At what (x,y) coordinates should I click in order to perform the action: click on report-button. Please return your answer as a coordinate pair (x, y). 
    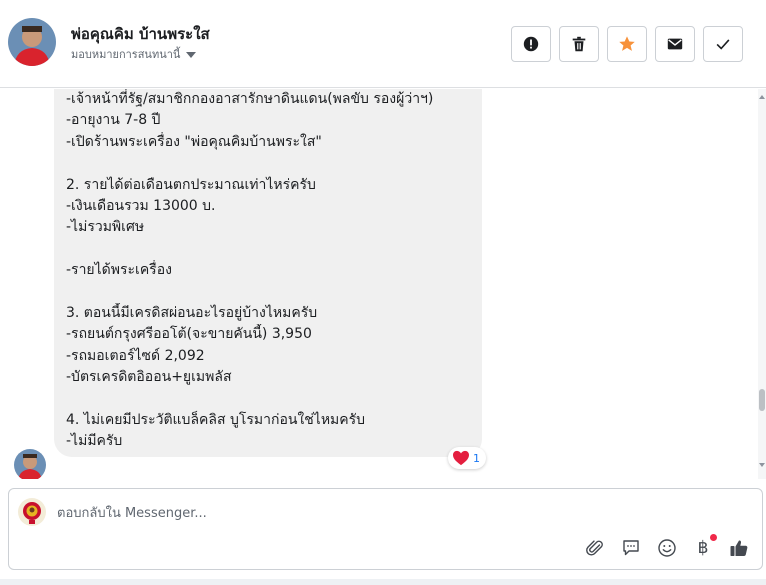
    Looking at the image, I should click on (531, 44).